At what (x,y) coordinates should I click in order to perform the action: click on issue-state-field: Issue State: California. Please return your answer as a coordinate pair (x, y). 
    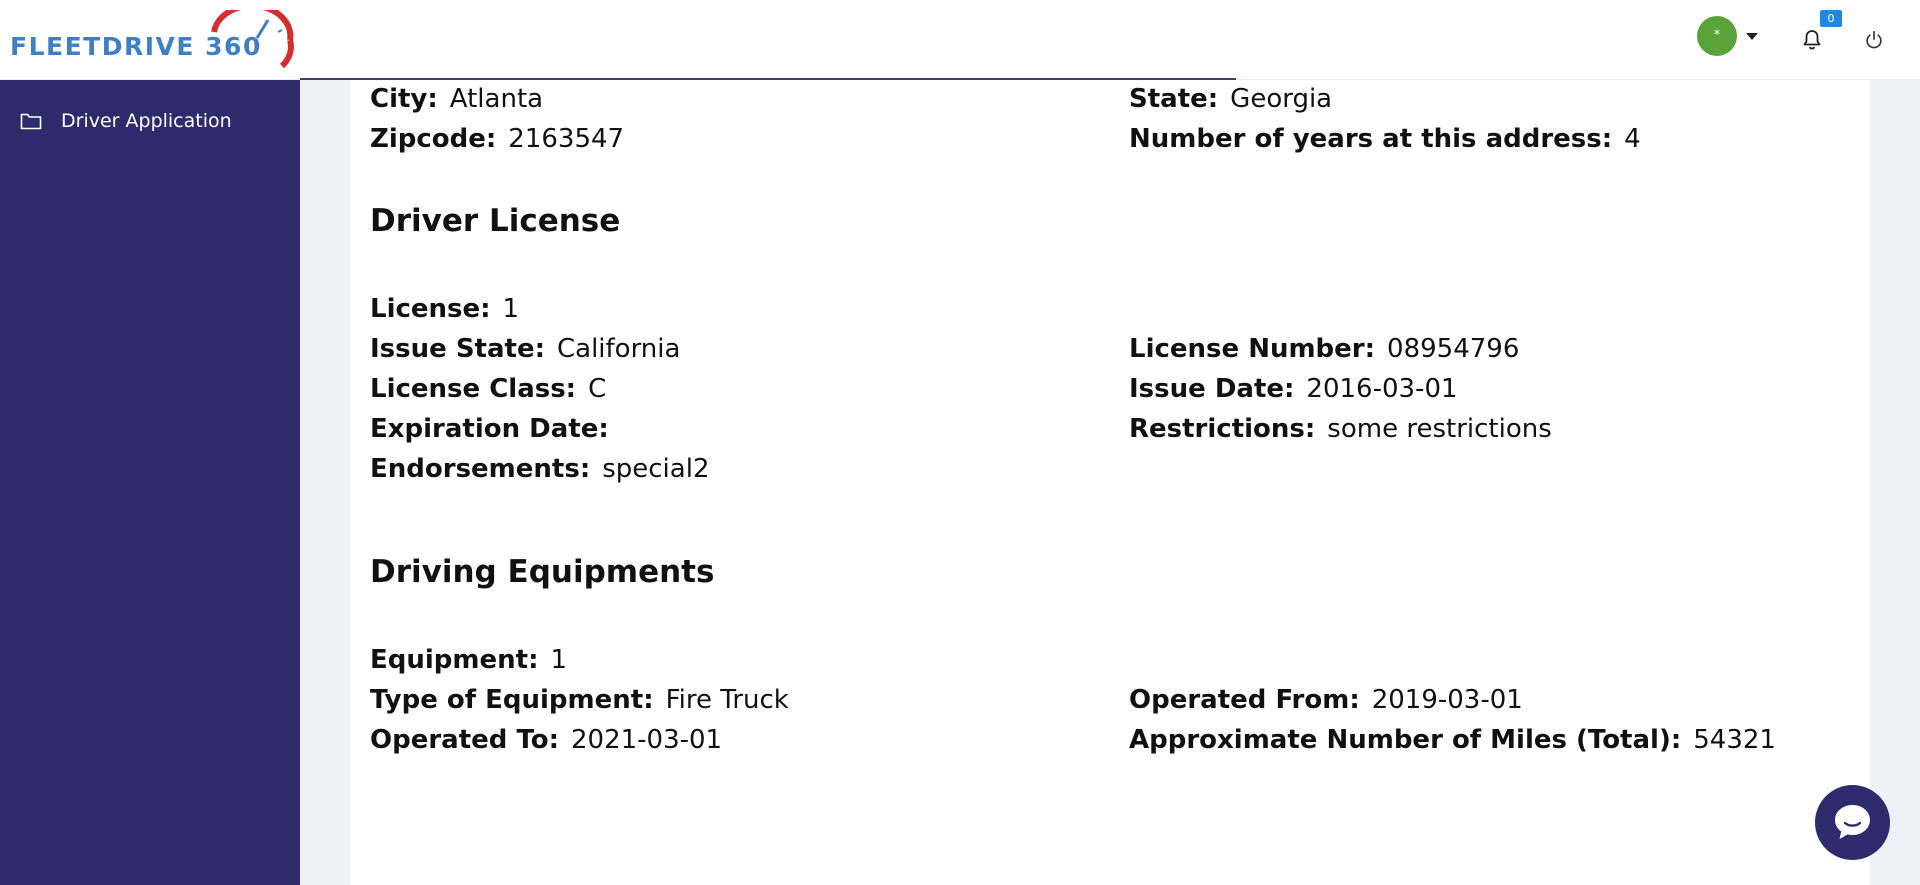
    Looking at the image, I should click on (525, 349).